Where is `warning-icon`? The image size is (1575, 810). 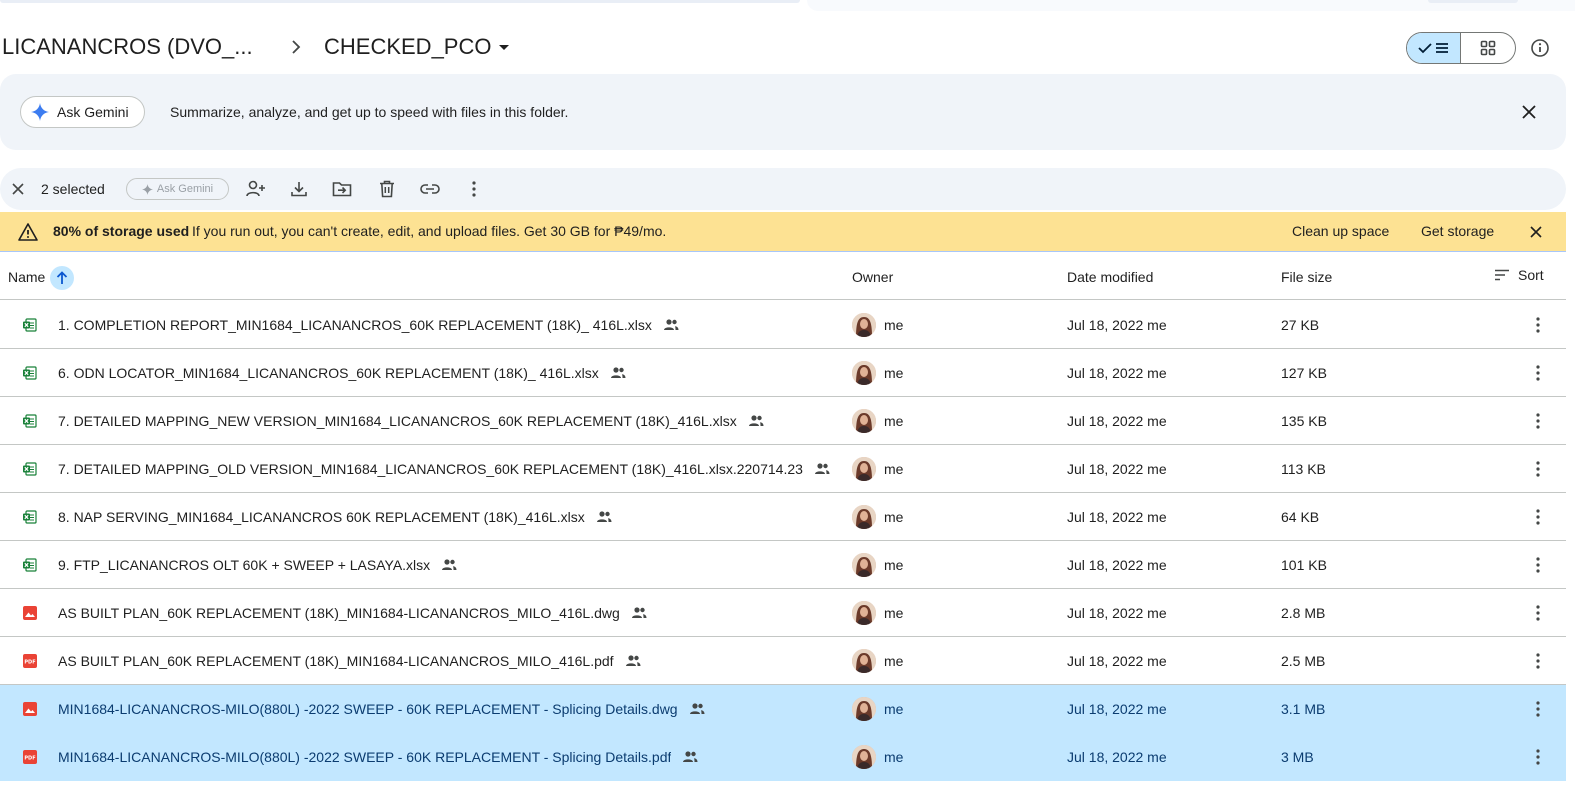 warning-icon is located at coordinates (28, 232).